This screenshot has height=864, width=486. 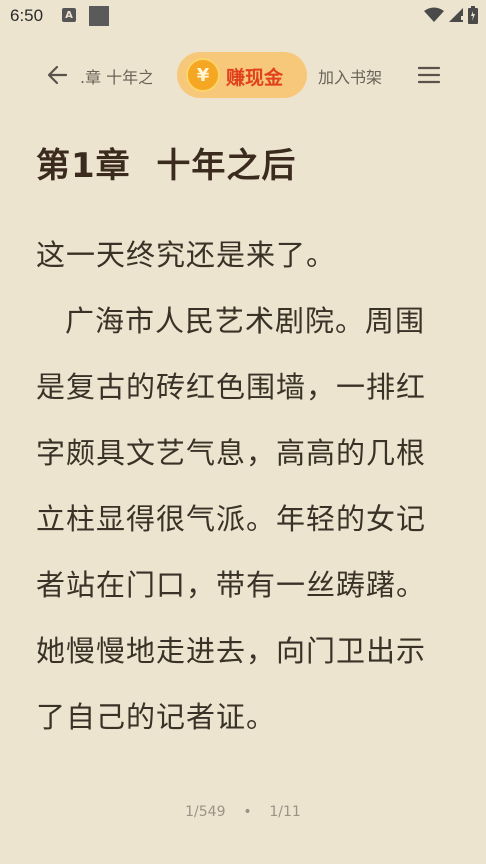 I want to click on wifi-icon, so click(x=434, y=14).